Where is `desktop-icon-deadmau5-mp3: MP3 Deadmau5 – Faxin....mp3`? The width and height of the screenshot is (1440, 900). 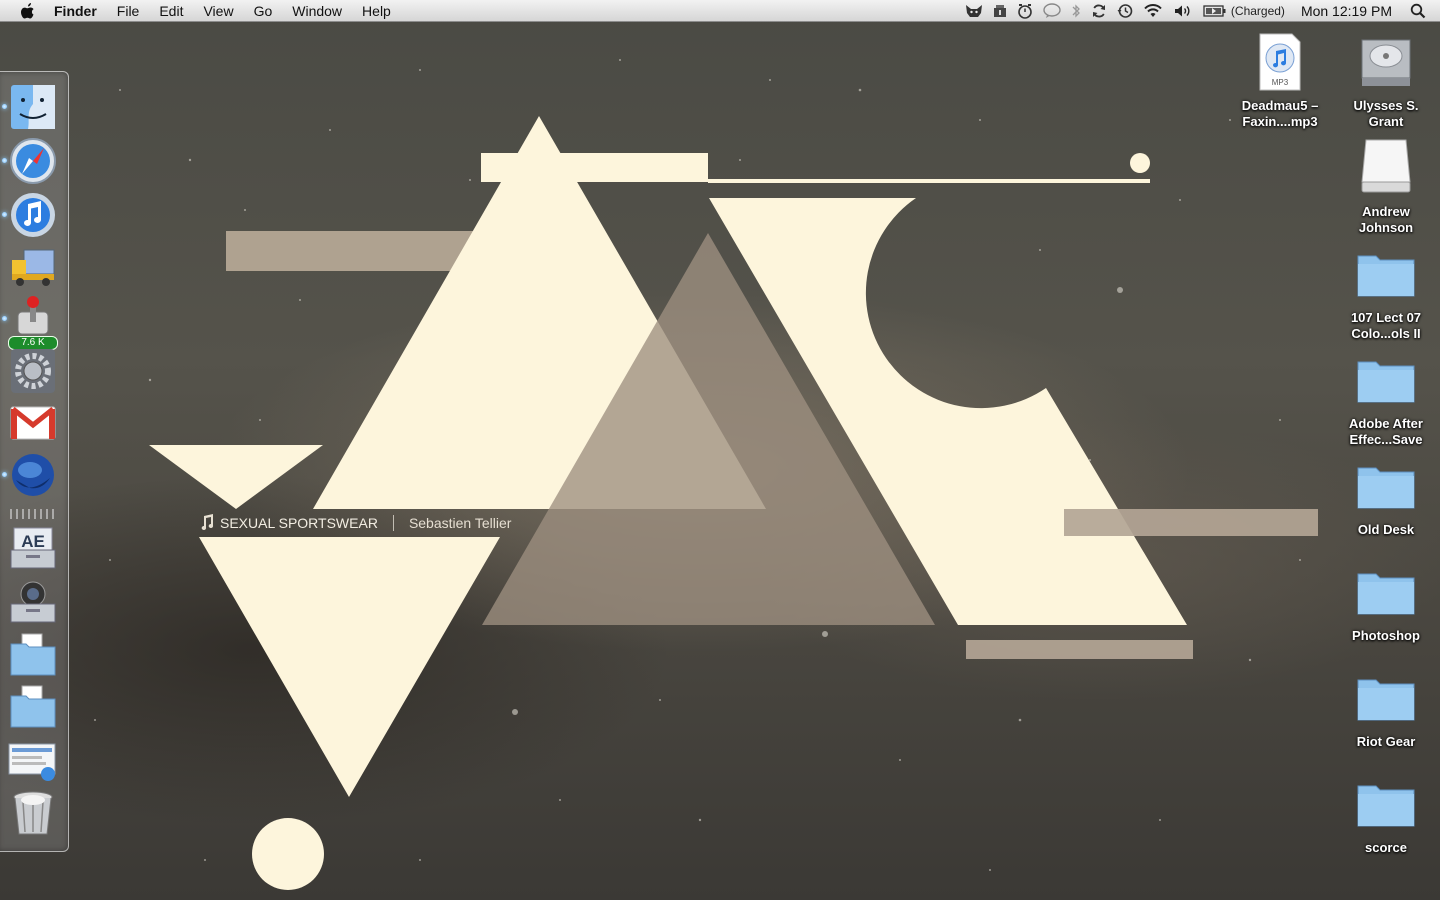
desktop-icon-deadmau5-mp3: MP3 Deadmau5 – Faxin....mp3 is located at coordinates (1280, 81).